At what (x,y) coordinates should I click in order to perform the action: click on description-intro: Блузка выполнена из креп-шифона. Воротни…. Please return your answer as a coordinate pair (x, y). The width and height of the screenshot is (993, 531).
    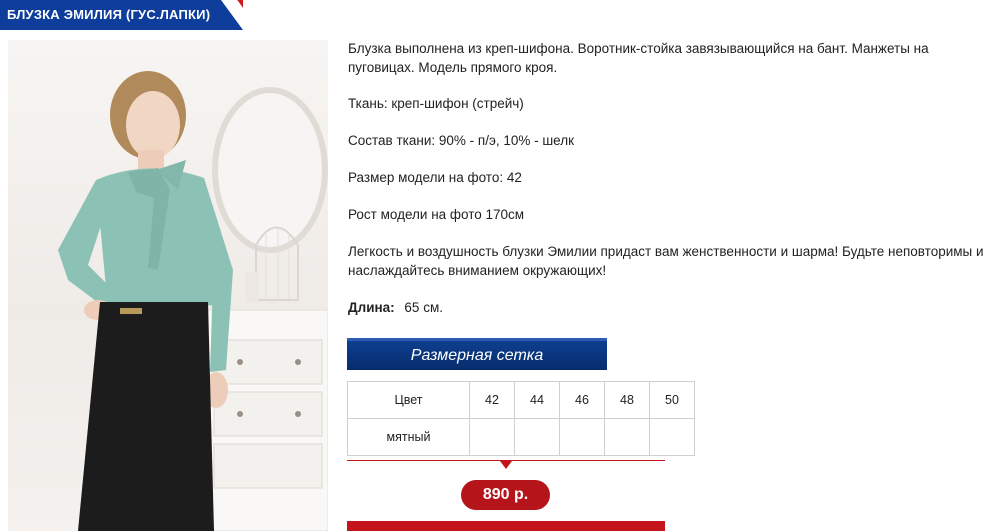
    Looking at the image, I should click on (638, 58).